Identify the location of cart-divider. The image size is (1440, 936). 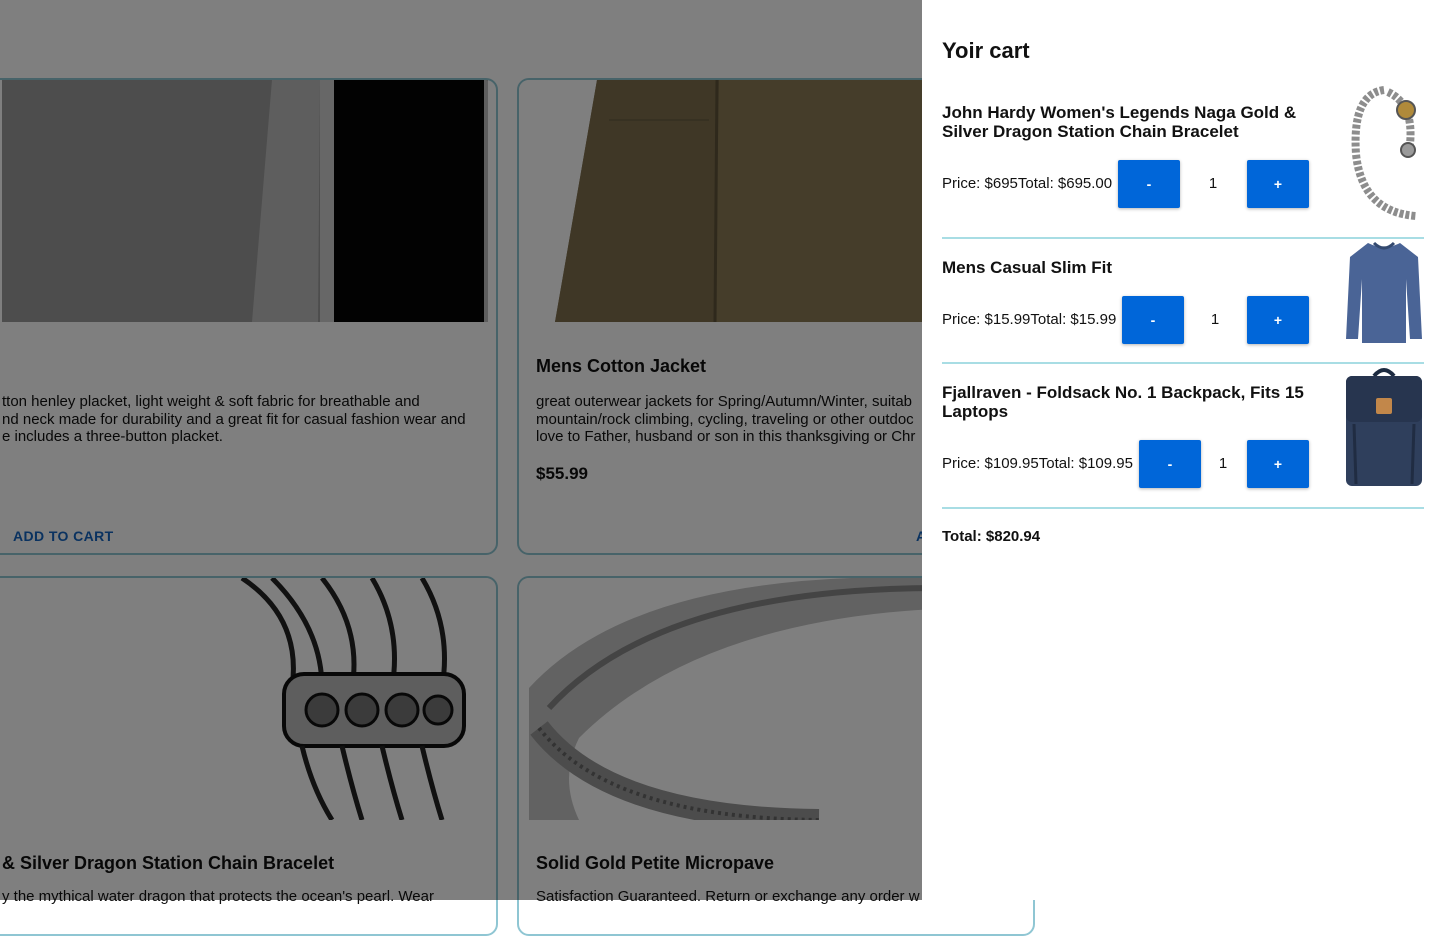
(1183, 508).